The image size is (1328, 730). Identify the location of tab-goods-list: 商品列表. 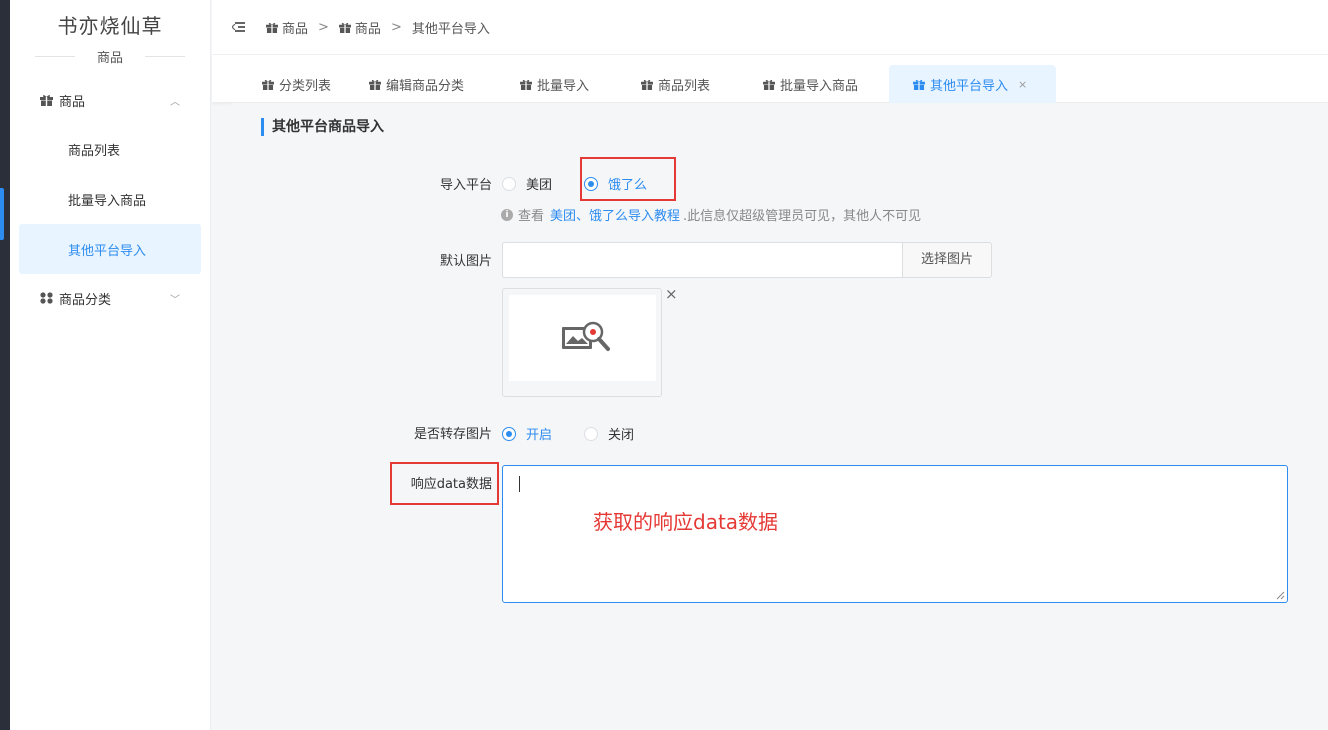
(675, 84).